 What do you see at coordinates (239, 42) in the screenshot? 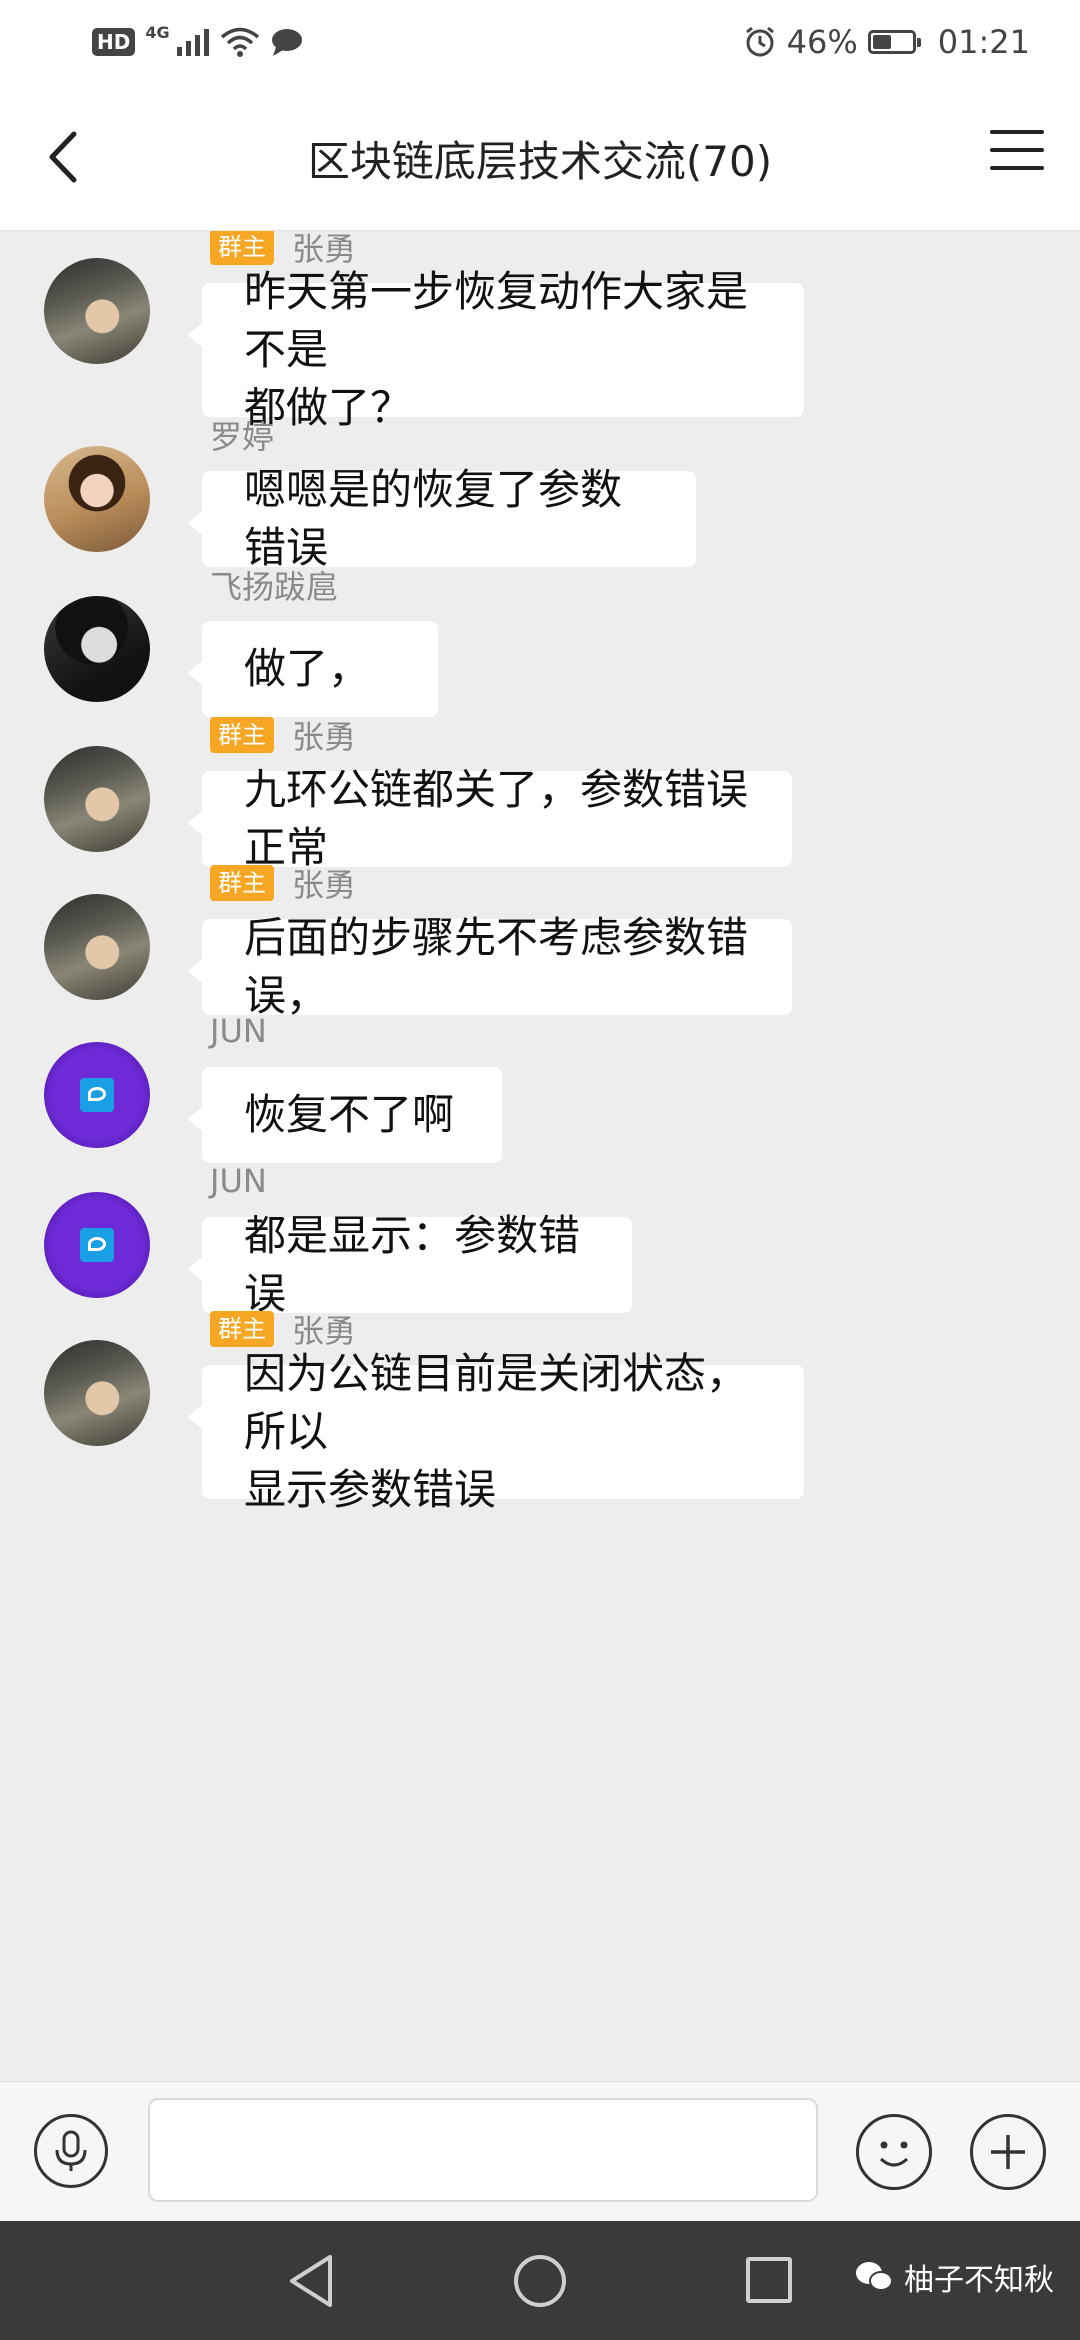
I see `wifi-icon` at bounding box center [239, 42].